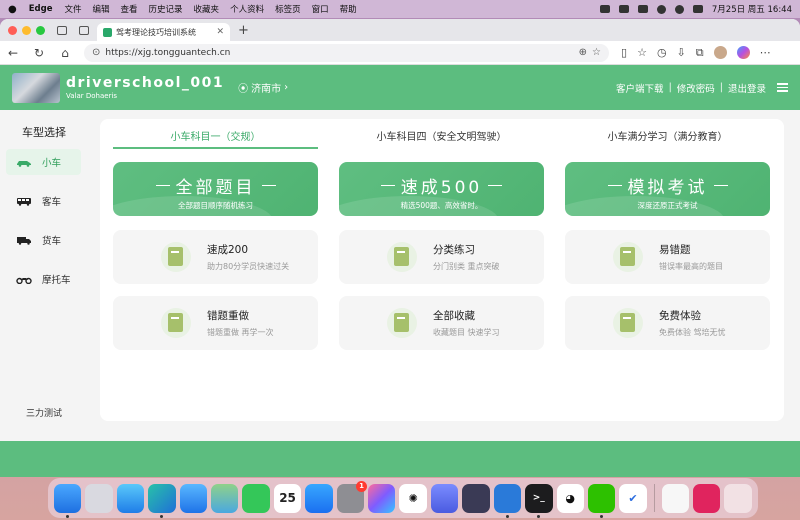  Describe the element at coordinates (441, 257) in the screenshot. I see `category-practice-card: 分类练习 分门别类 重点突破` at that location.